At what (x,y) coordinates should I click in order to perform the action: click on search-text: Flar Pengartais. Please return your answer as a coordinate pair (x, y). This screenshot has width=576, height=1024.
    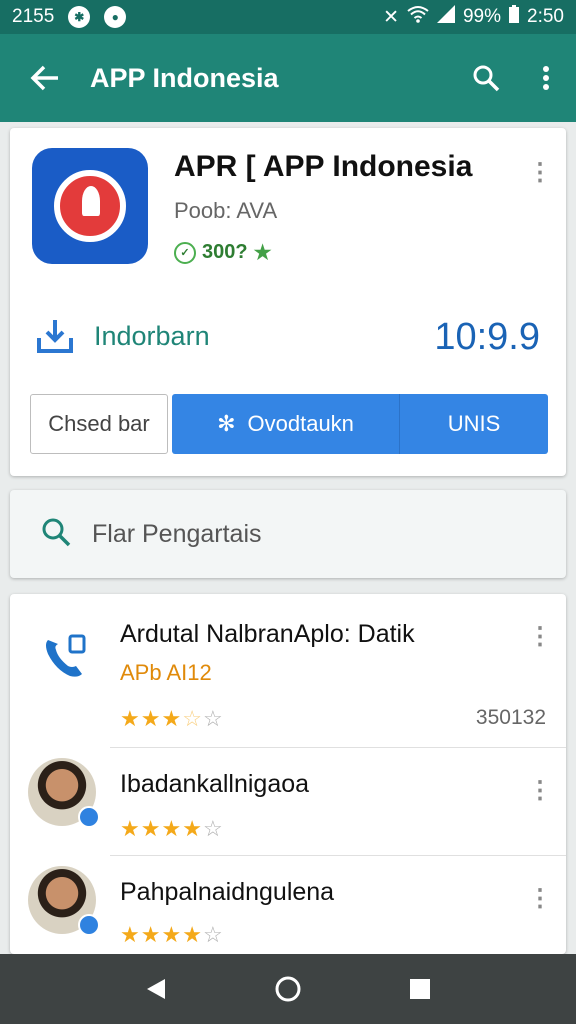
    Looking at the image, I should click on (177, 534).